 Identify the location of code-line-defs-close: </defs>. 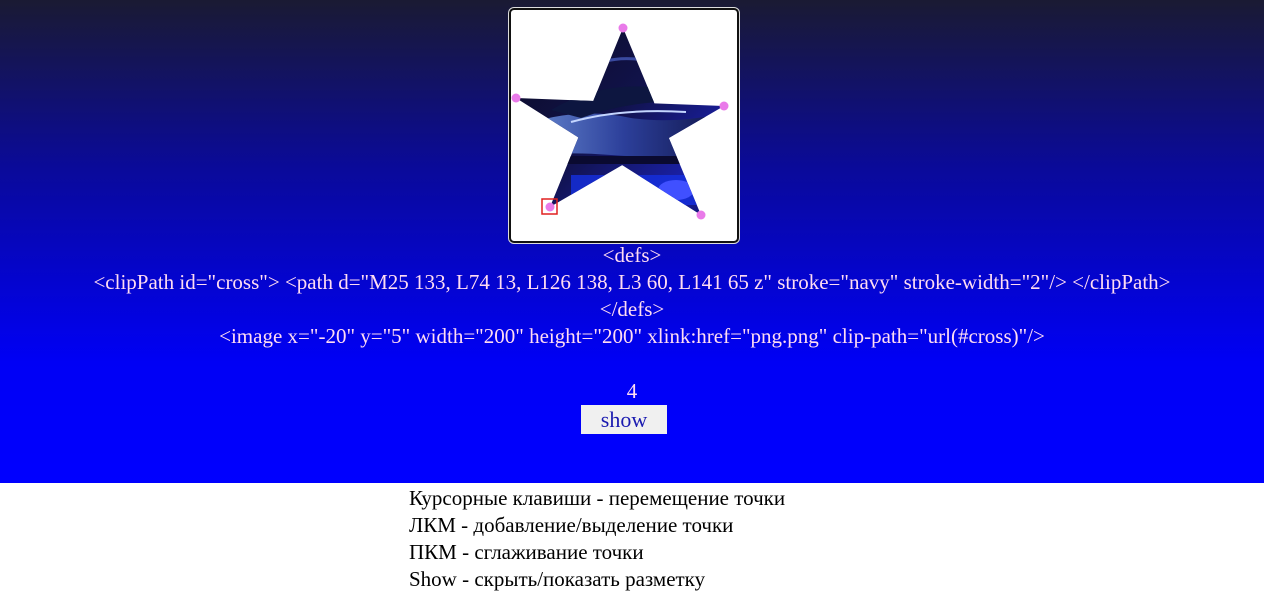
(632, 309).